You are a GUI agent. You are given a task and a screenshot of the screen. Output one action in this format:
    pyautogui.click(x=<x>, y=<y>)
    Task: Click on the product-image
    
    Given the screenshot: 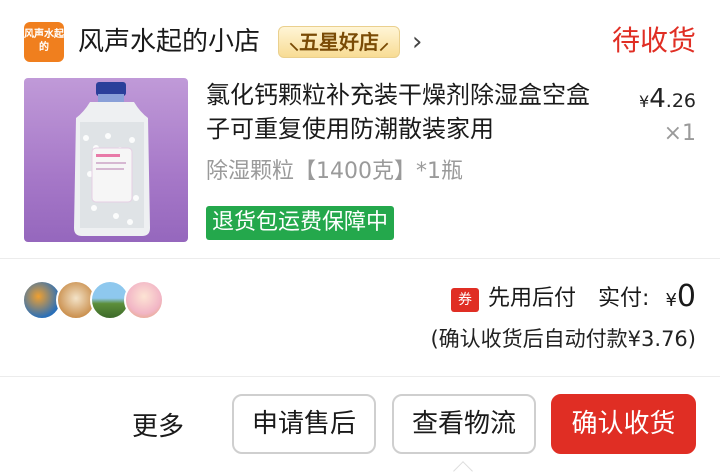 What is the action you would take?
    pyautogui.click(x=106, y=160)
    